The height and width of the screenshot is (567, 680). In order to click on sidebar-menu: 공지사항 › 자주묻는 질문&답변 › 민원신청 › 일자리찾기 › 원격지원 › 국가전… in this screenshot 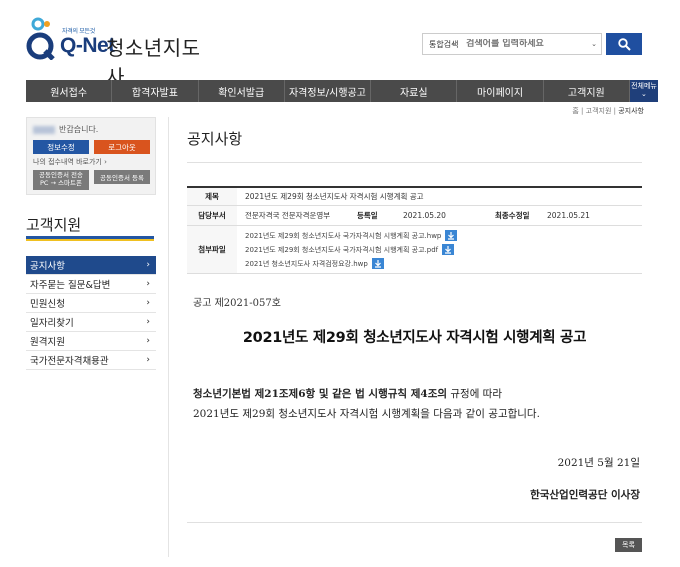, I will do `click(91, 313)`.